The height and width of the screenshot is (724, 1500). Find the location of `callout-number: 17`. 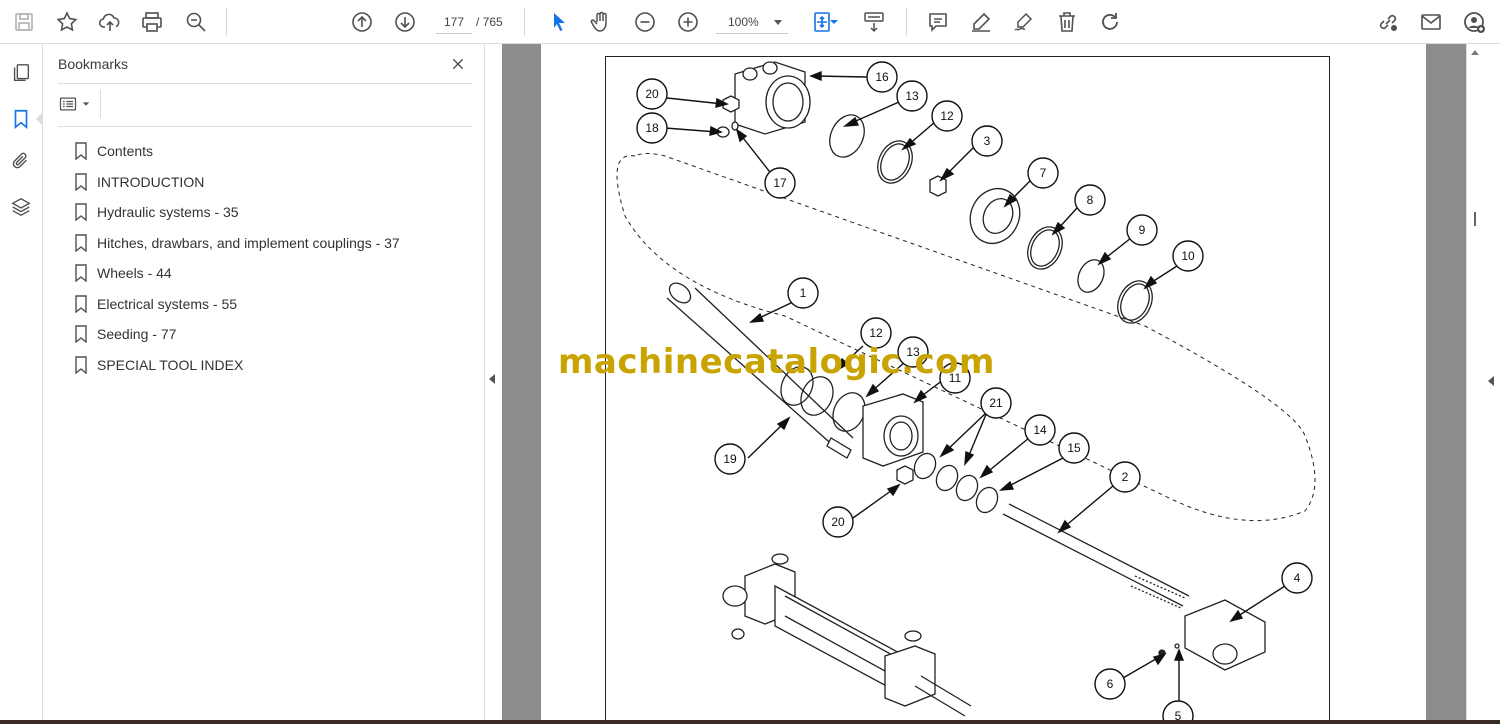

callout-number: 17 is located at coordinates (780, 183).